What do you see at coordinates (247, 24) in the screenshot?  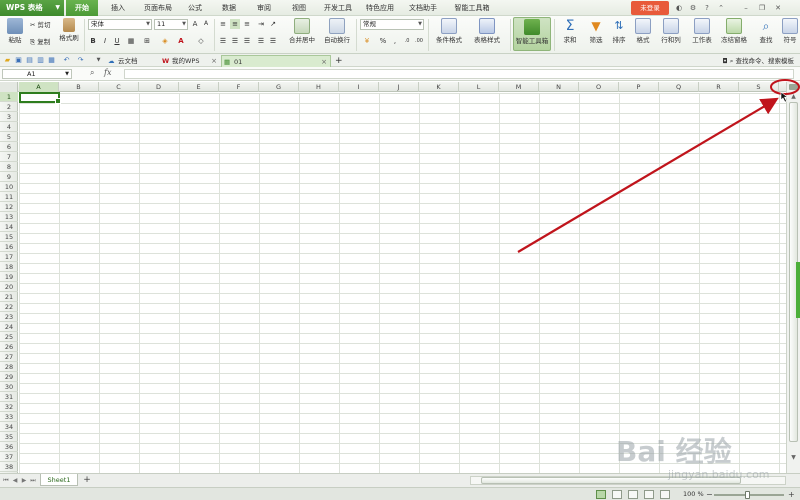 I see `align-bottom-icon: ≡` at bounding box center [247, 24].